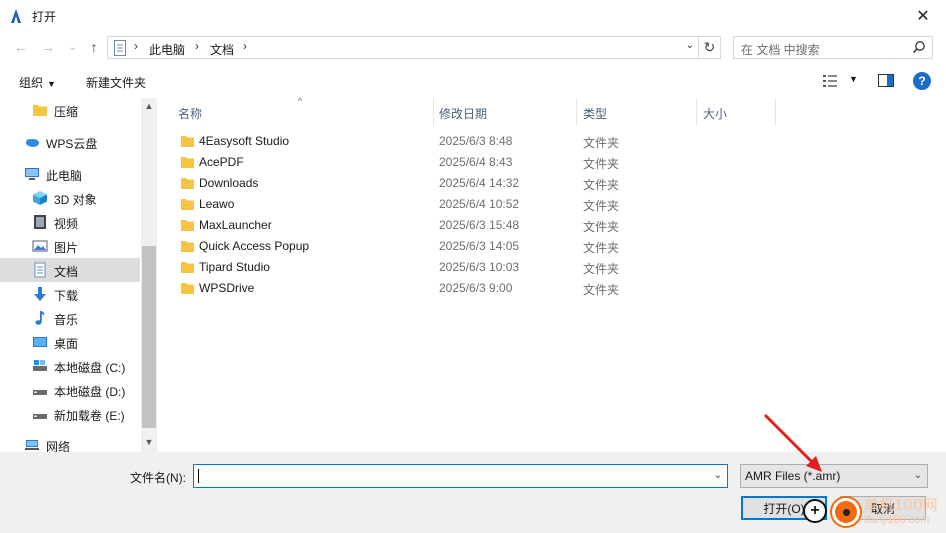 The image size is (946, 533). What do you see at coordinates (479, 204) in the screenshot?
I see `file-date: 2025/6/4 10:52` at bounding box center [479, 204].